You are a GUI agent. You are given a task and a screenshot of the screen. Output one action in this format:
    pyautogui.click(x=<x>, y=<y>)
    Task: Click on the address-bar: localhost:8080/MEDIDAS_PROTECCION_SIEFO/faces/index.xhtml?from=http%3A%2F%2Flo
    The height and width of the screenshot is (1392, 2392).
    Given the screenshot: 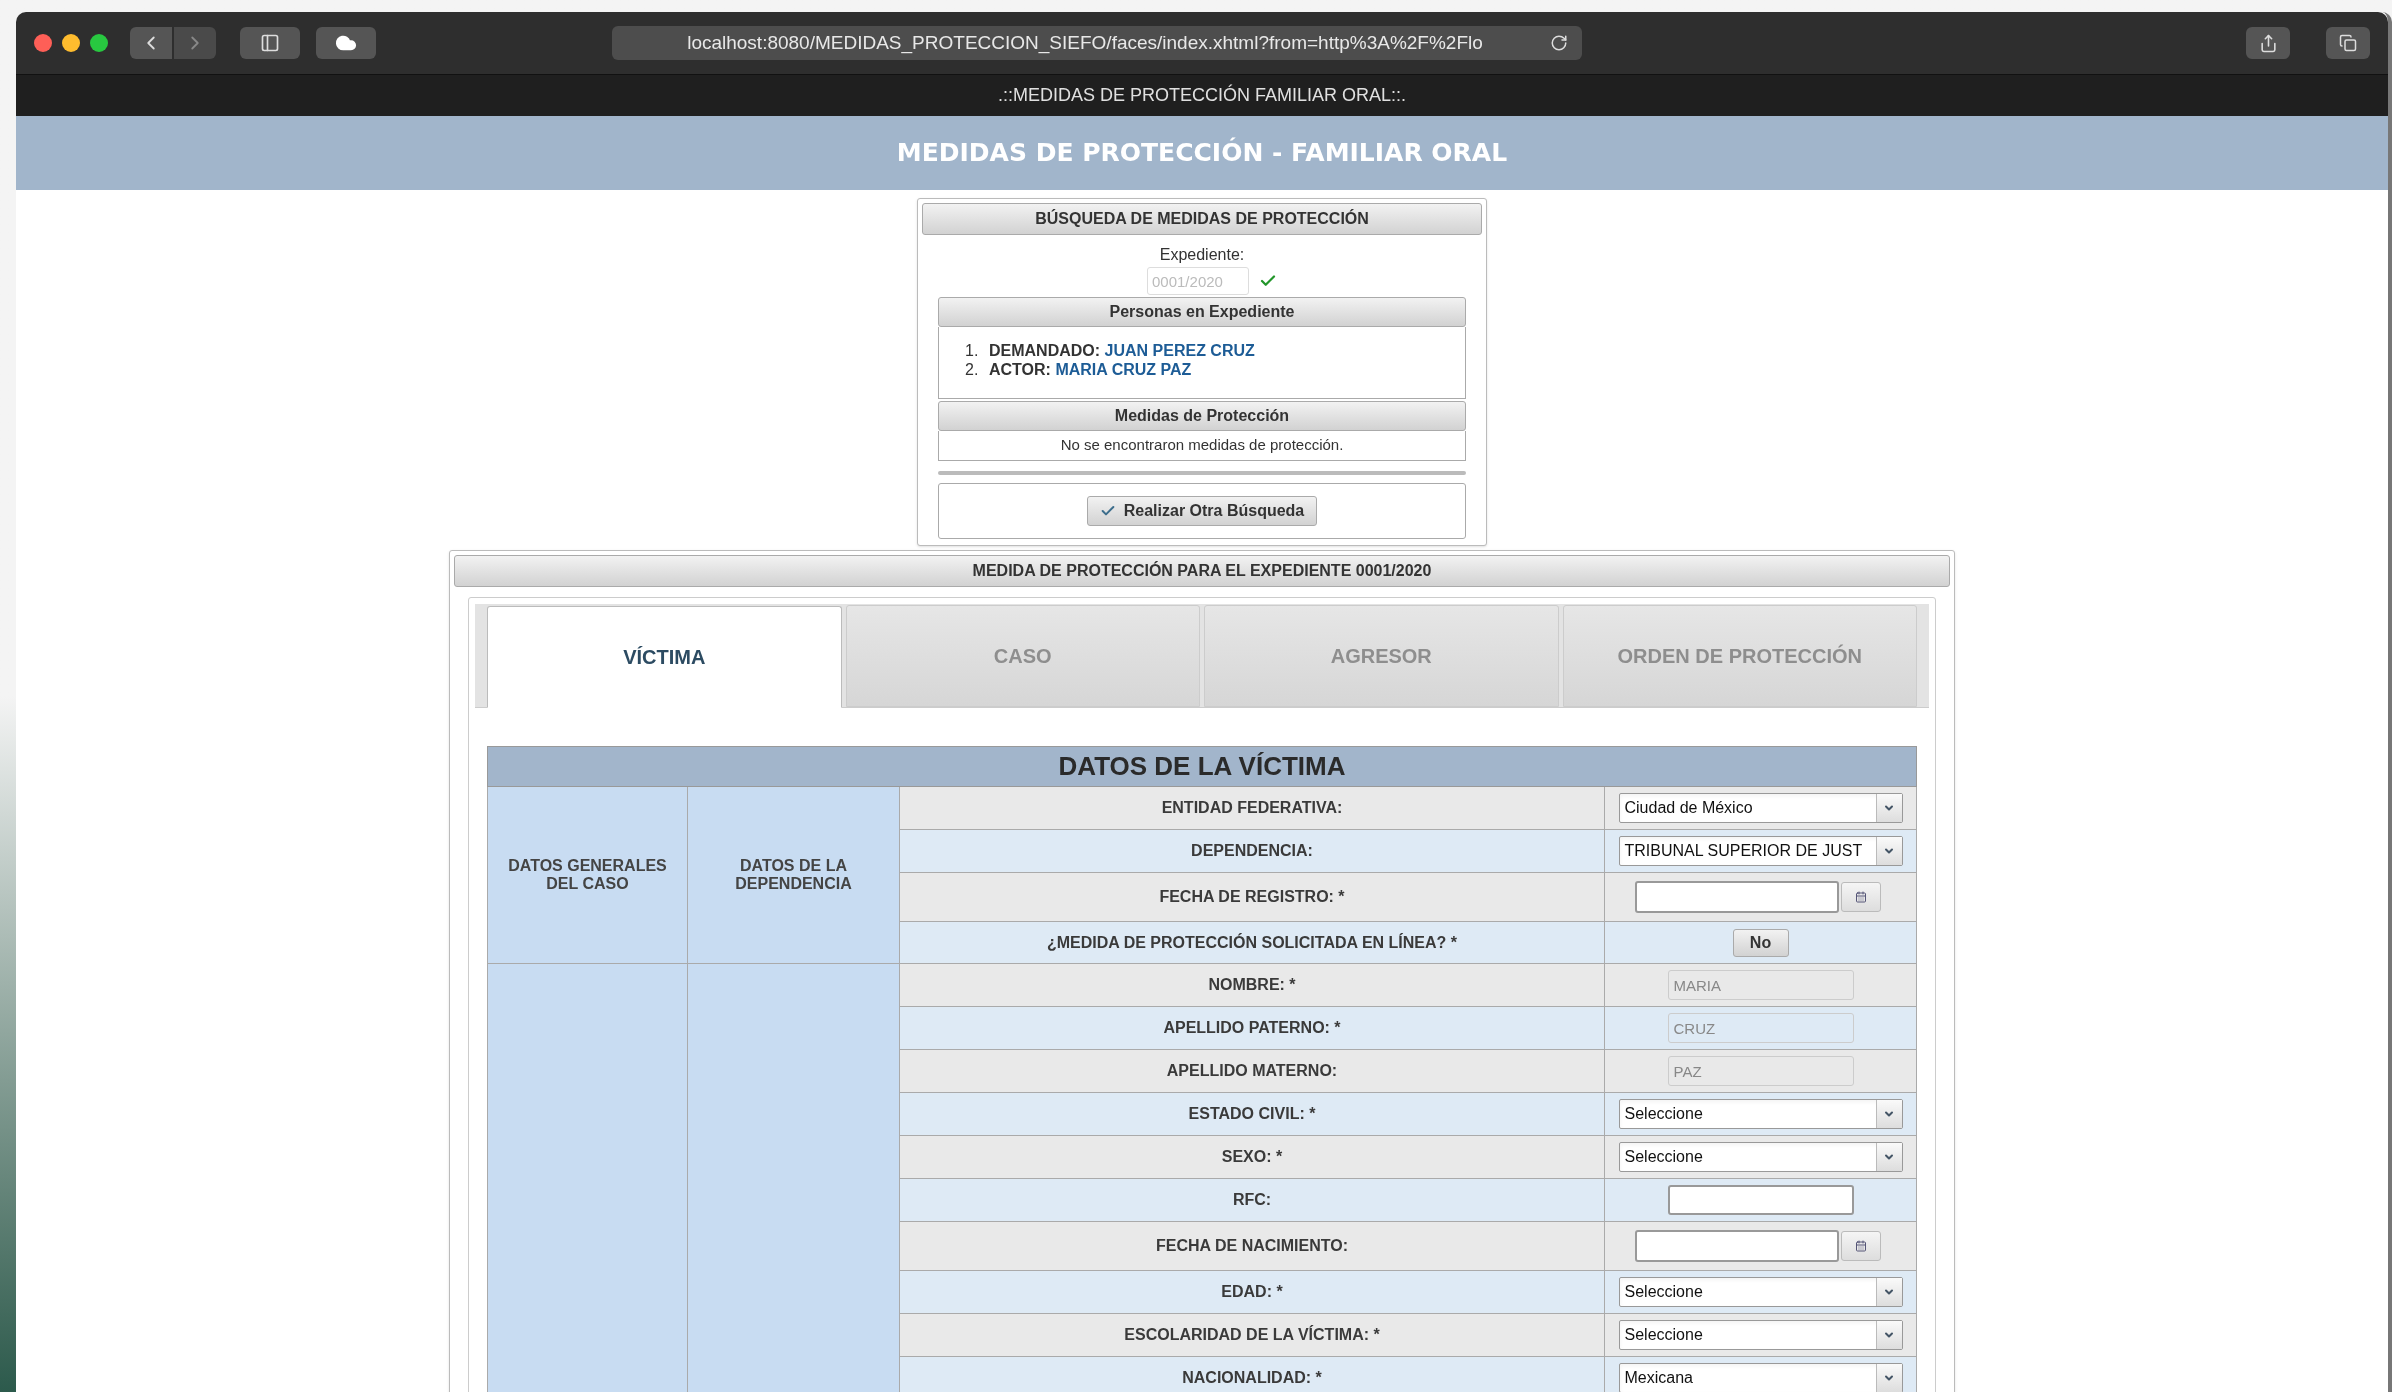 What is the action you would take?
    pyautogui.click(x=1097, y=43)
    